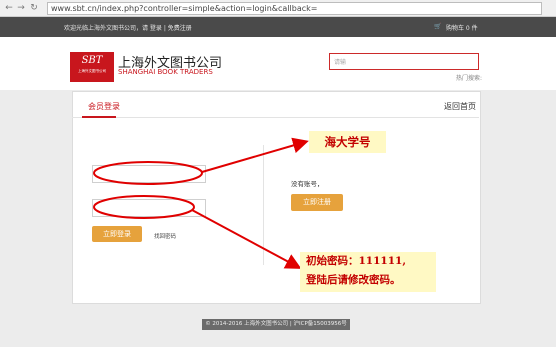  I want to click on username-highlight-ellipse, so click(148, 173).